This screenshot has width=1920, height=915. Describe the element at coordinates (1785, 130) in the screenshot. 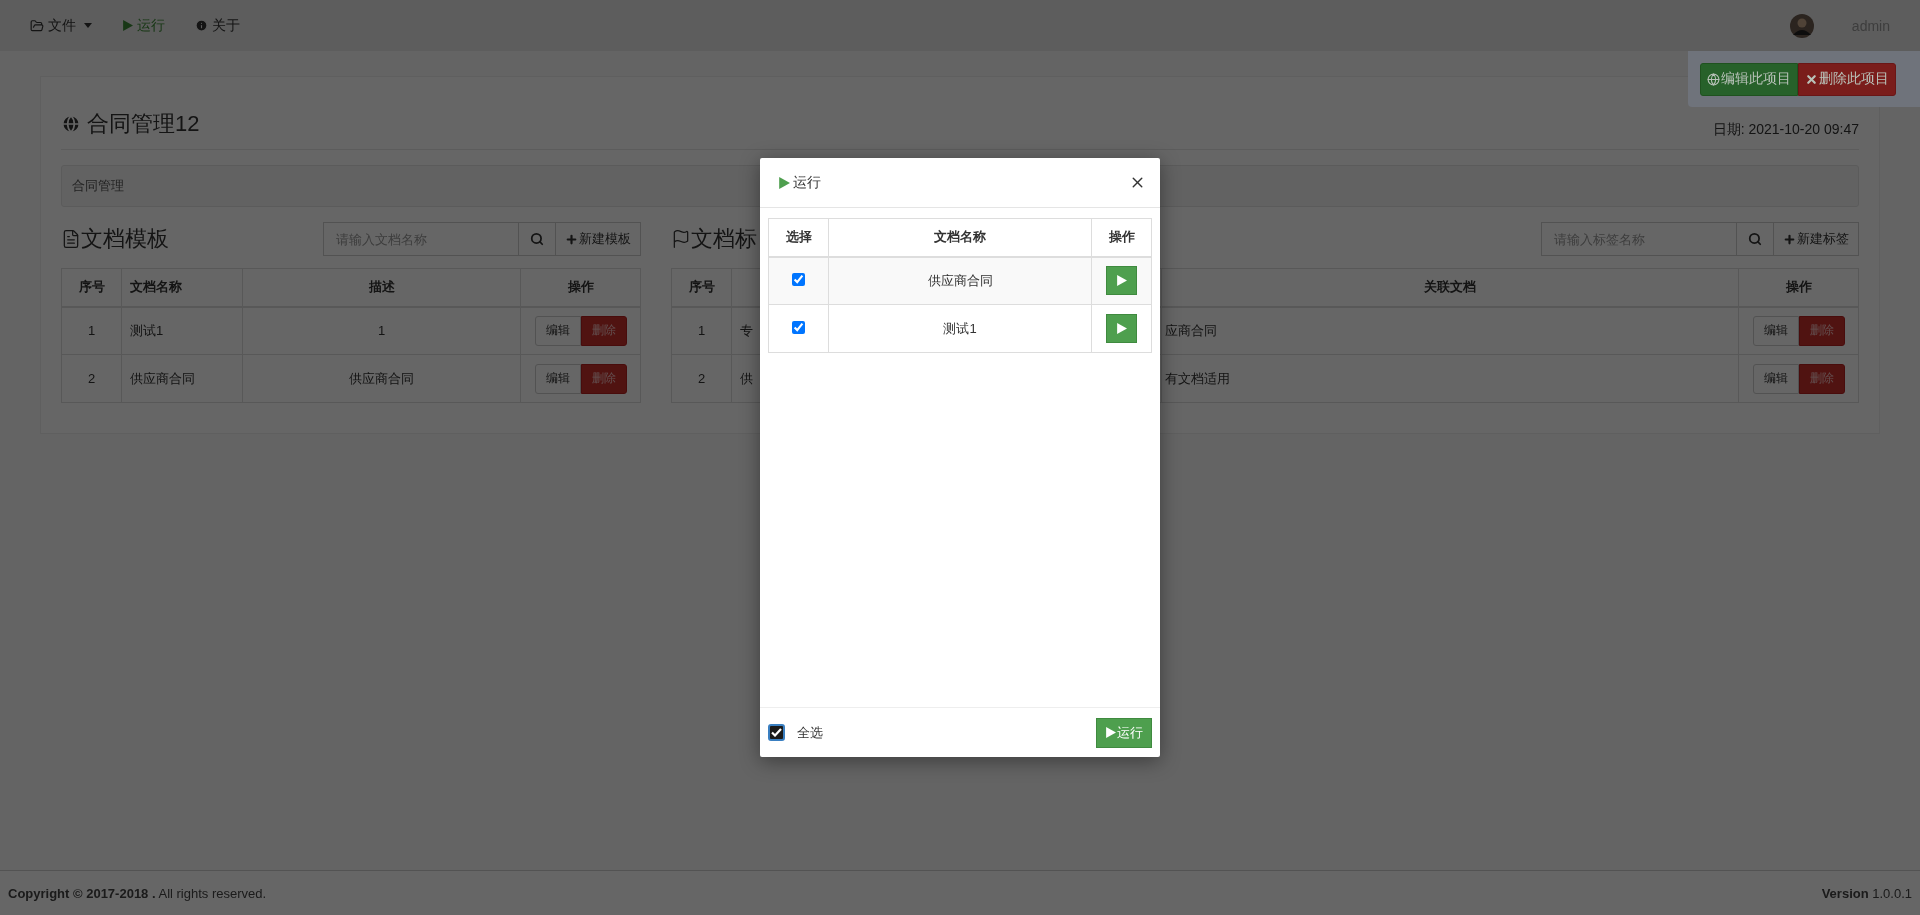

I see `date-text: 日期: 2021-10-20 09:47` at that location.